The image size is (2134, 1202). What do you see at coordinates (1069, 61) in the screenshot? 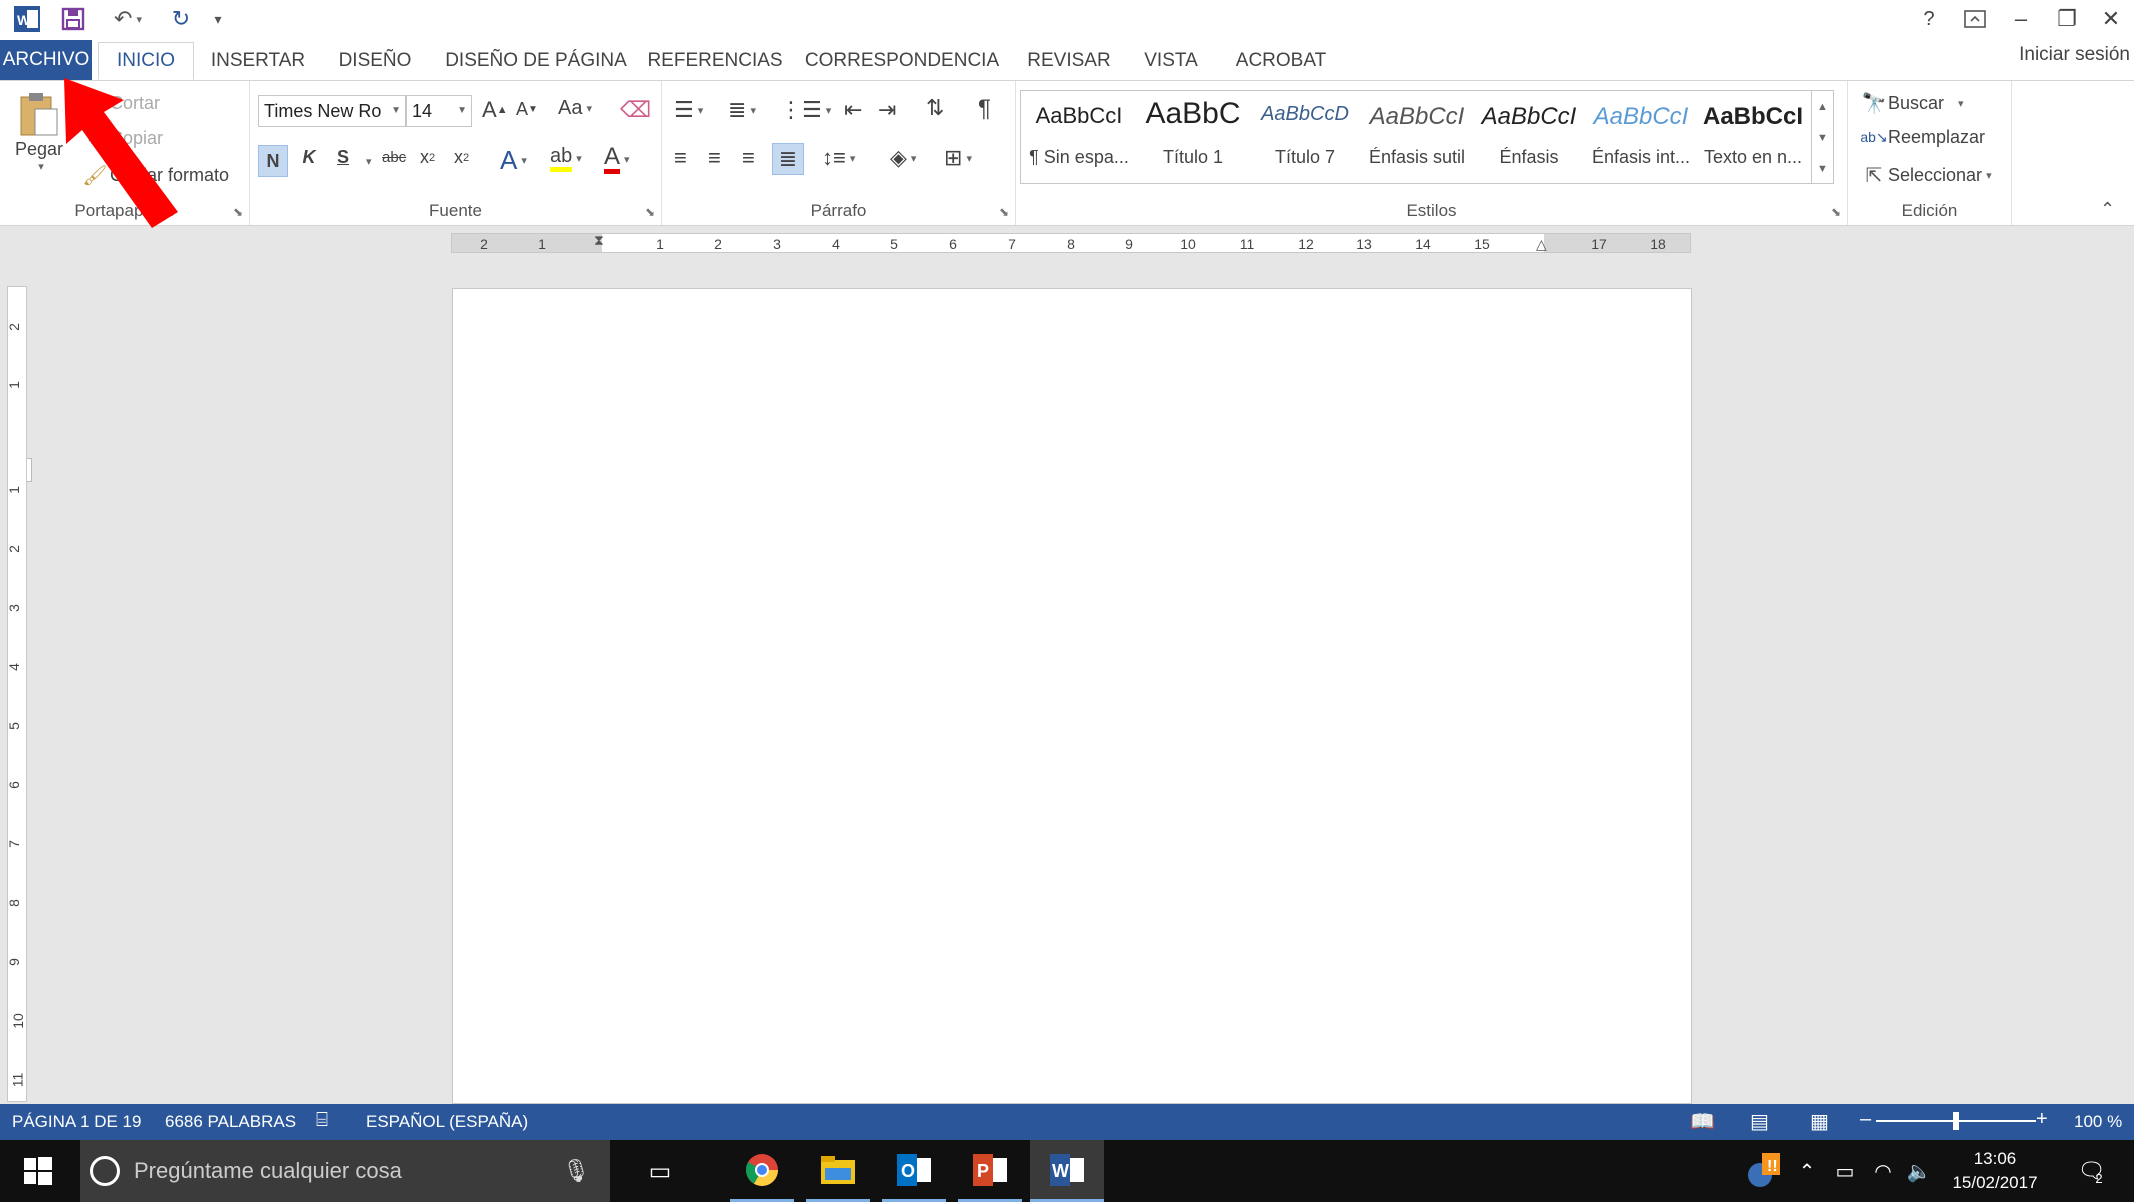
I see `tab-revisar: REVISAR` at bounding box center [1069, 61].